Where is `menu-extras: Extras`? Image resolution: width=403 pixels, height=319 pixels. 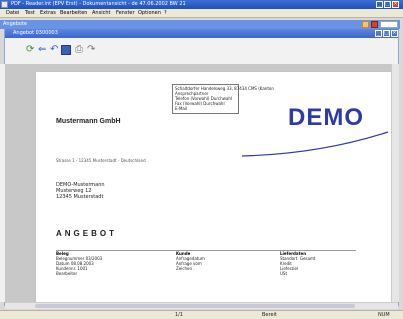 menu-extras: Extras is located at coordinates (48, 13).